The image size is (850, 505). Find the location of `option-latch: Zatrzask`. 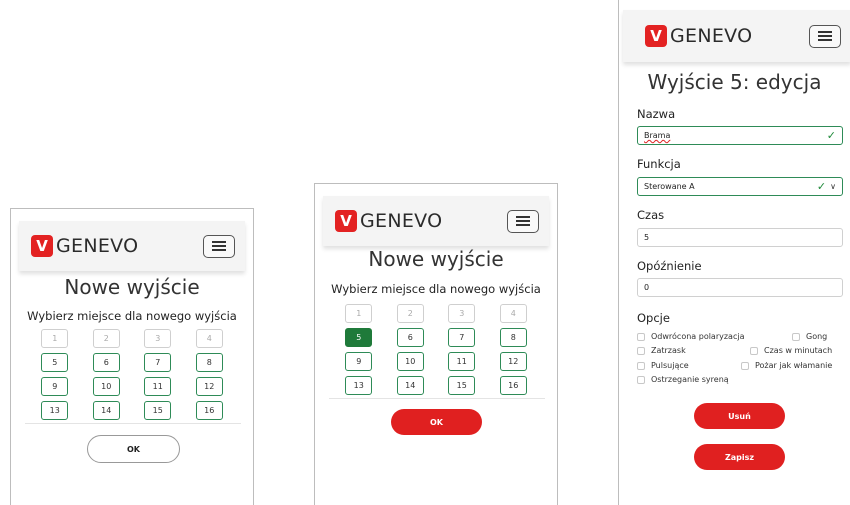

option-latch: Zatrzask is located at coordinates (661, 350).